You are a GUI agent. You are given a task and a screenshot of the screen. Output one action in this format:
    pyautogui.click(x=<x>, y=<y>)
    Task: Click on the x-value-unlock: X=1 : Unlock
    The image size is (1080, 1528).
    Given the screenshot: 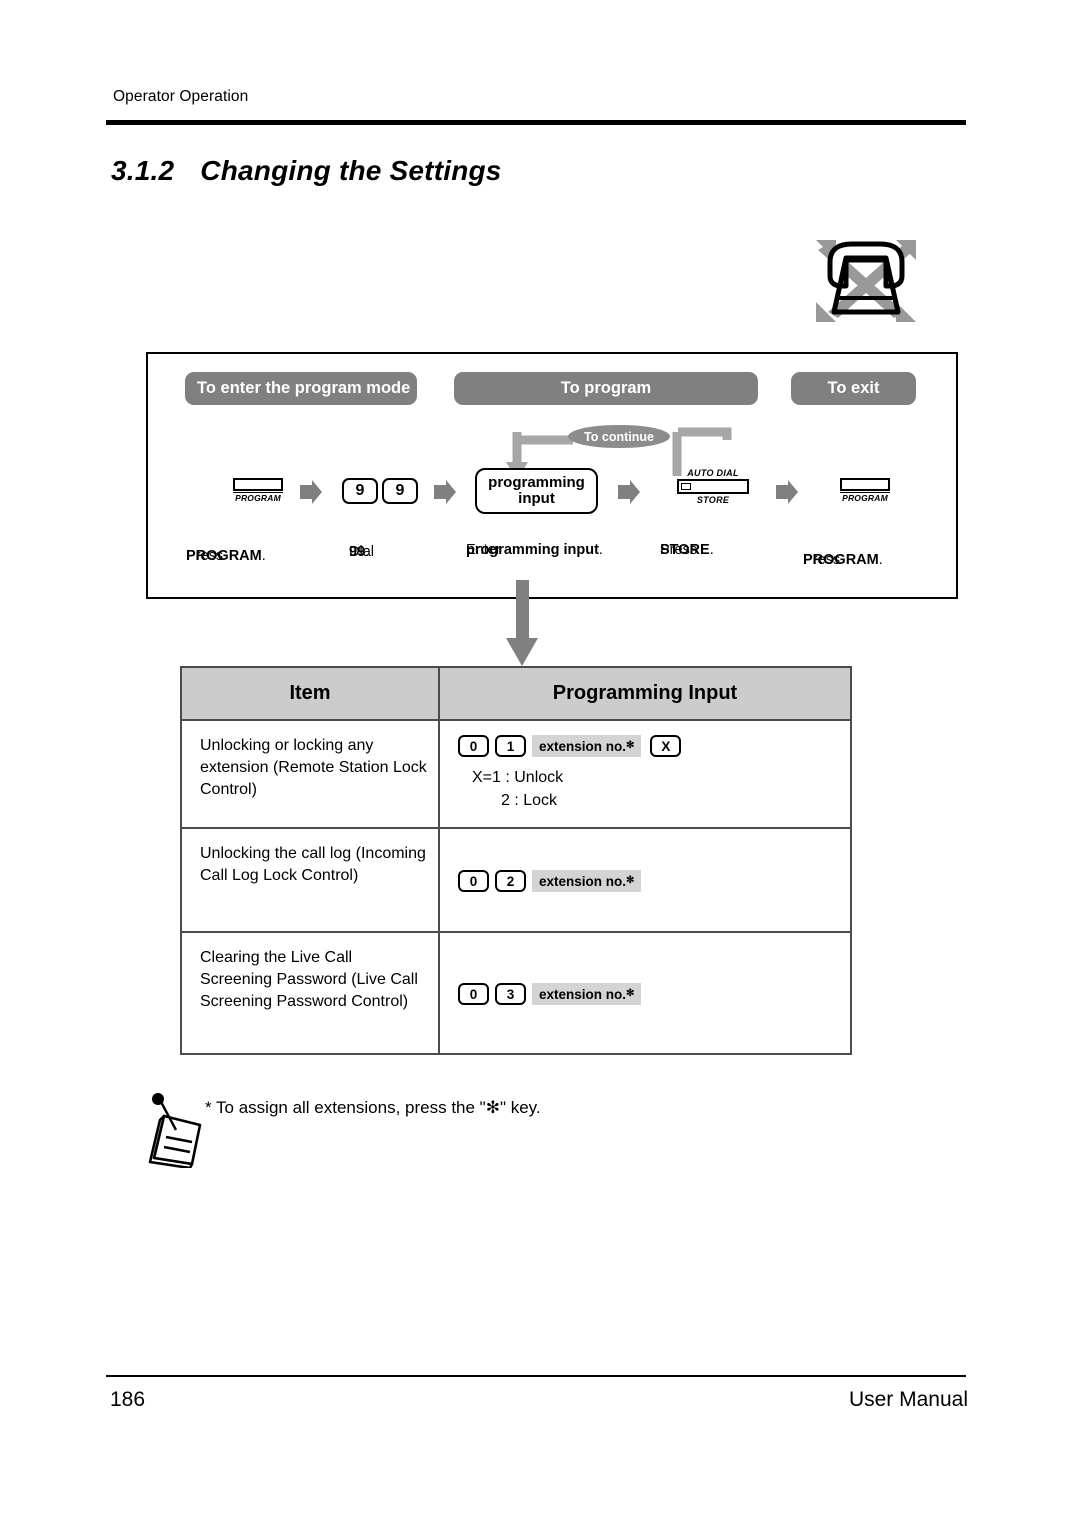 What is the action you would take?
    pyautogui.click(x=518, y=777)
    